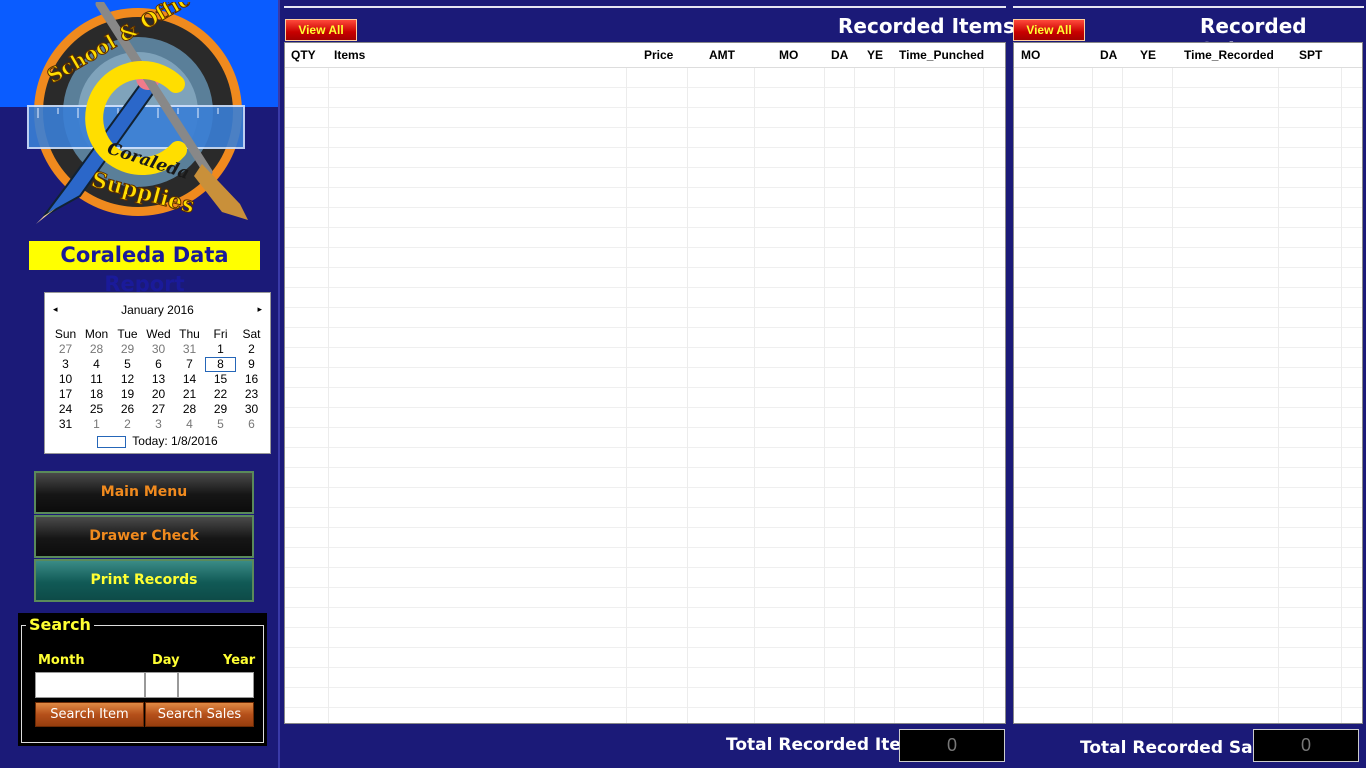 The height and width of the screenshot is (768, 1366). I want to click on calendar-today: Today: 1/8/2016, so click(157, 441).